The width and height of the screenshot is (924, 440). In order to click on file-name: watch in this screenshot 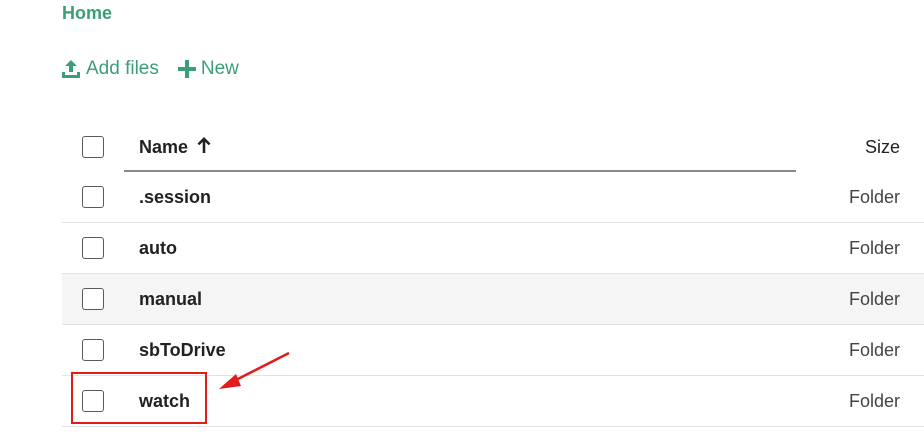, I will do `click(459, 401)`.